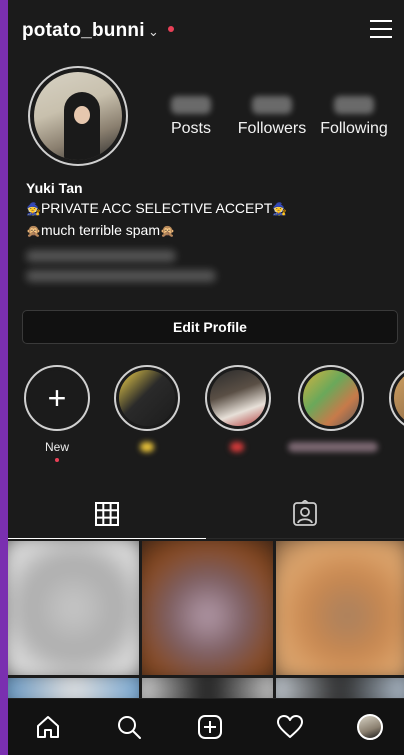 This screenshot has width=404, height=755. What do you see at coordinates (354, 105) in the screenshot?
I see `following-count-blurred` at bounding box center [354, 105].